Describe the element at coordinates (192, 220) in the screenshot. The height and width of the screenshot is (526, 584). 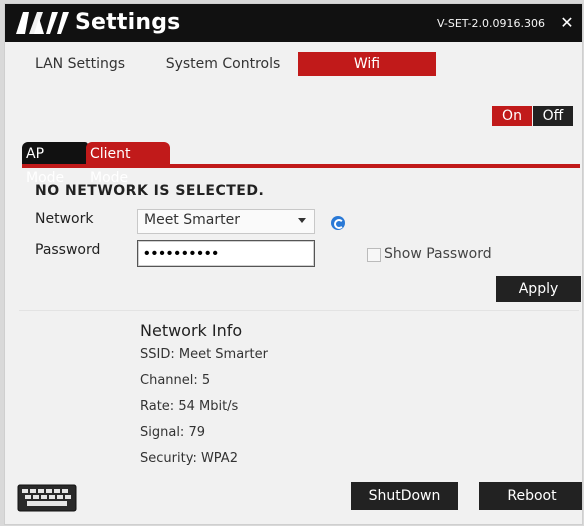
I see `network-select-value: Meet Smarter` at that location.